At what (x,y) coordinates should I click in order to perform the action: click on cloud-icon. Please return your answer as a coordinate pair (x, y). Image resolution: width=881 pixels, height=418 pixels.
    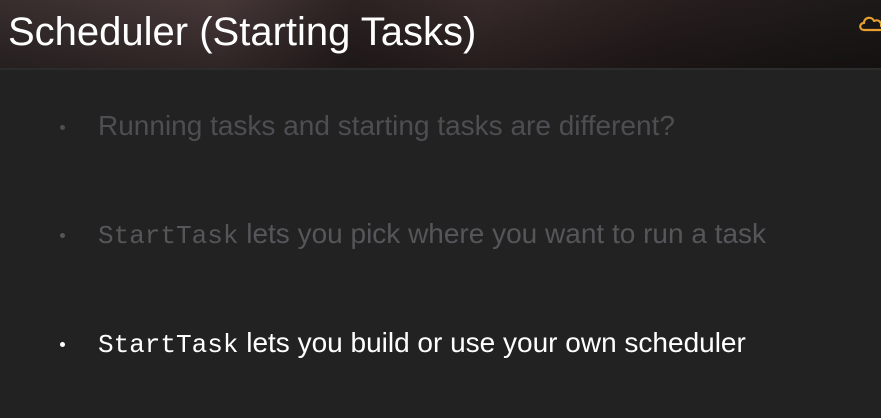
    Looking at the image, I should click on (870, 24).